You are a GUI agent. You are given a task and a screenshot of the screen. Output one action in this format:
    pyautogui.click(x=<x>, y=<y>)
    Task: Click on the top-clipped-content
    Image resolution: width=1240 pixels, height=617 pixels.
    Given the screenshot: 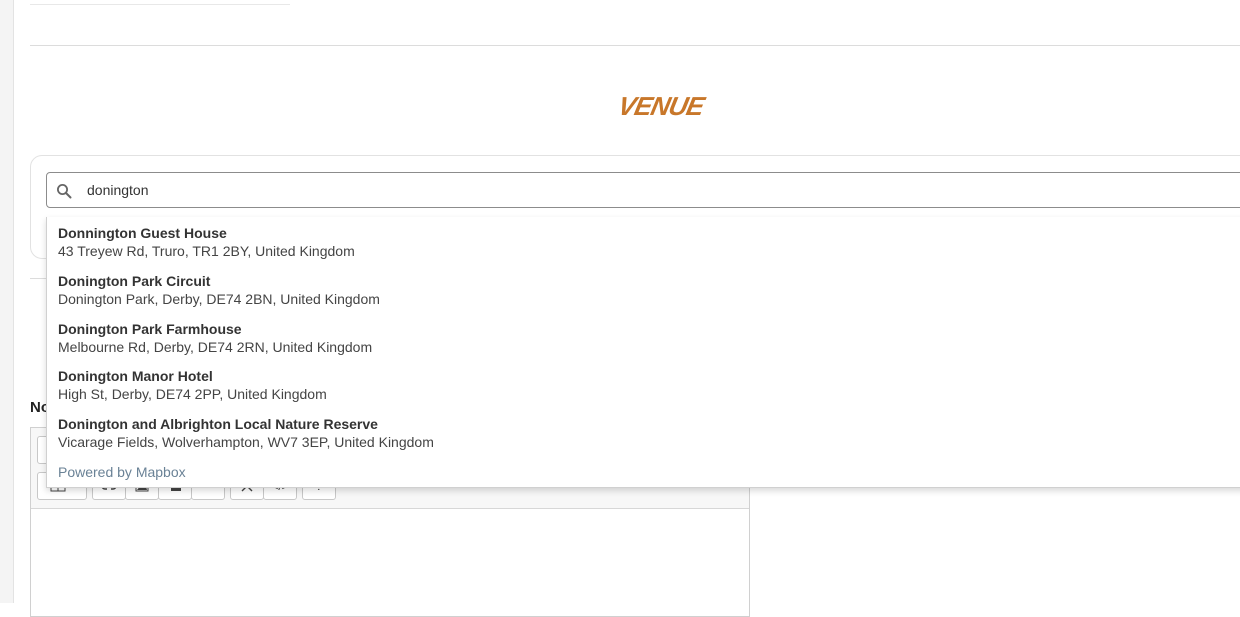 What is the action you would take?
    pyautogui.click(x=160, y=2)
    